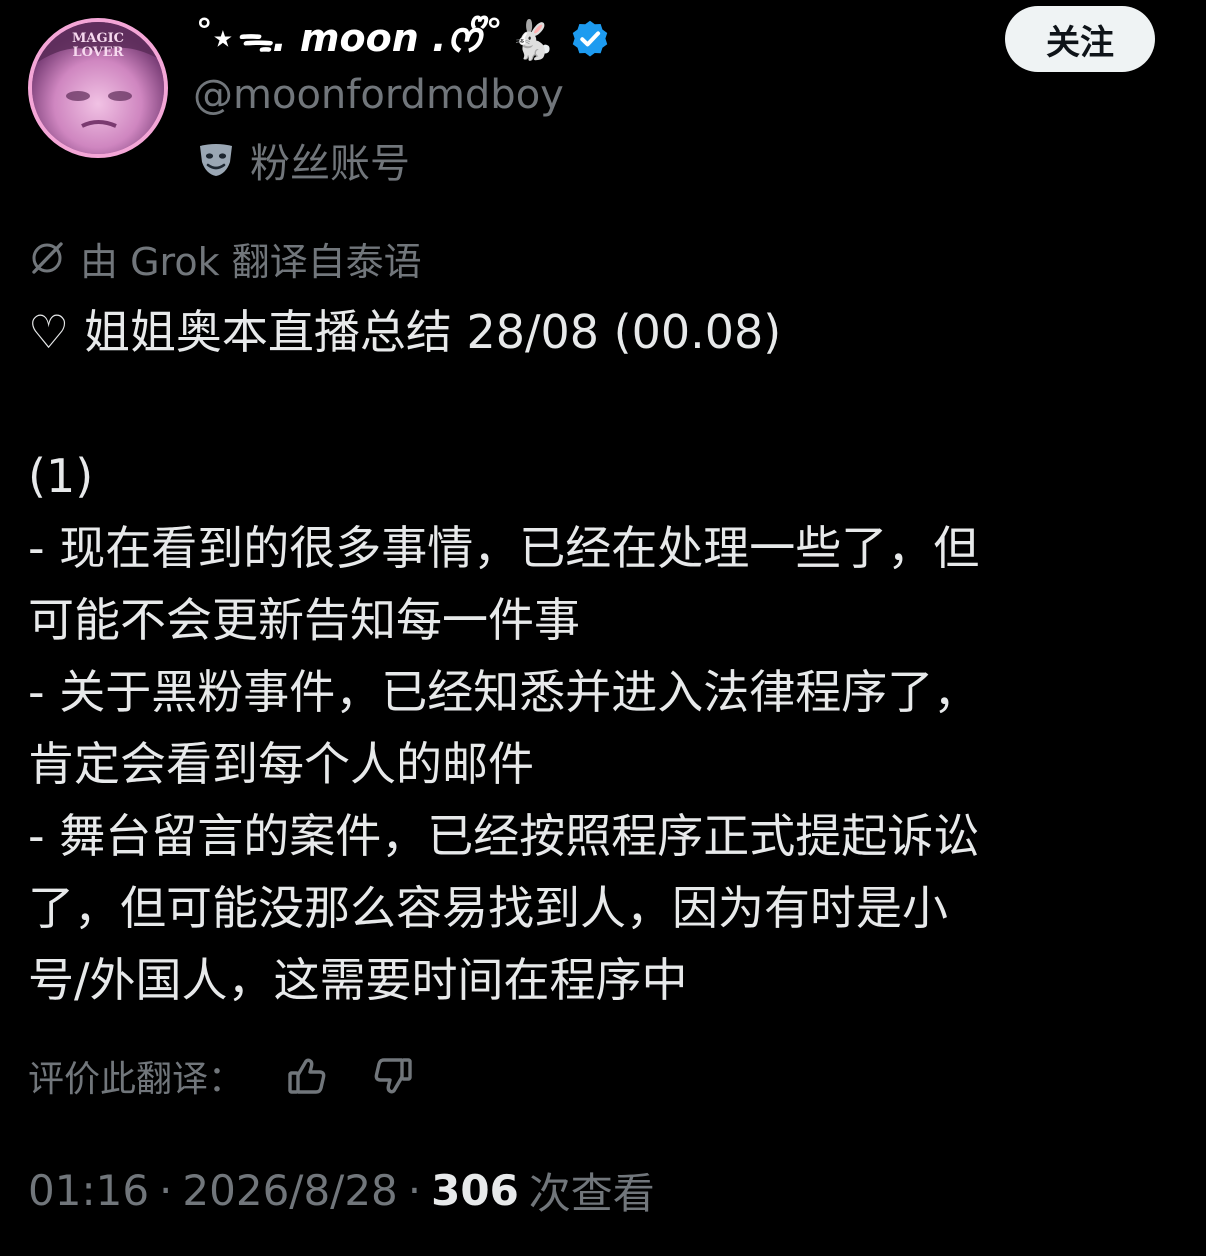 Image resolution: width=1206 pixels, height=1256 pixels. I want to click on rate-translation: 评价此翻译：, so click(221, 1076).